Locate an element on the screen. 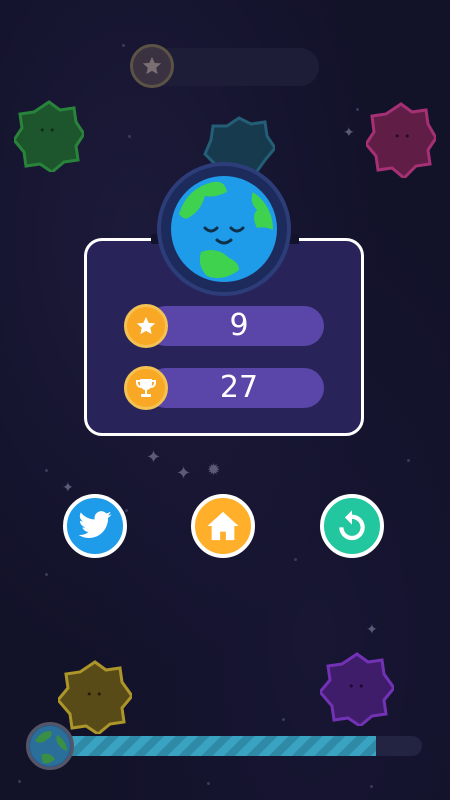  twitter-share-button is located at coordinates (95, 526).